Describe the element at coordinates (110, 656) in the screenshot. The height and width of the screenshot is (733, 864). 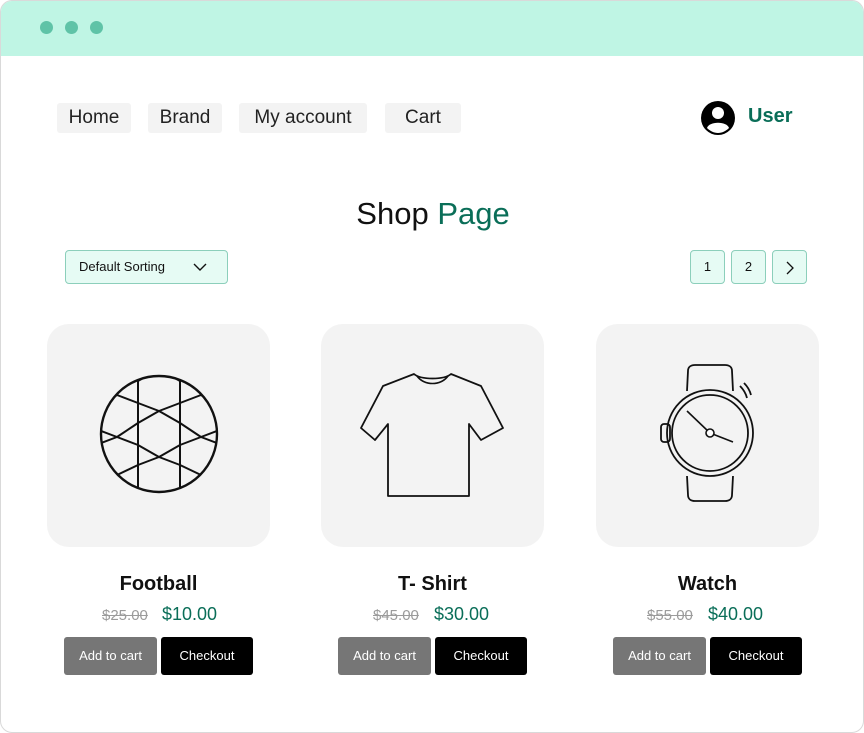
I see `add-to-cart-button-football: Add to cart` at that location.